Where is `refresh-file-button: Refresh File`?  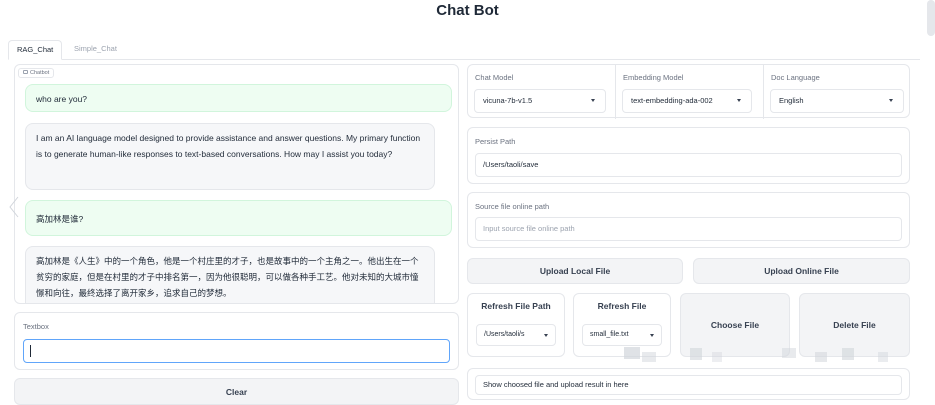 refresh-file-button: Refresh File is located at coordinates (622, 306).